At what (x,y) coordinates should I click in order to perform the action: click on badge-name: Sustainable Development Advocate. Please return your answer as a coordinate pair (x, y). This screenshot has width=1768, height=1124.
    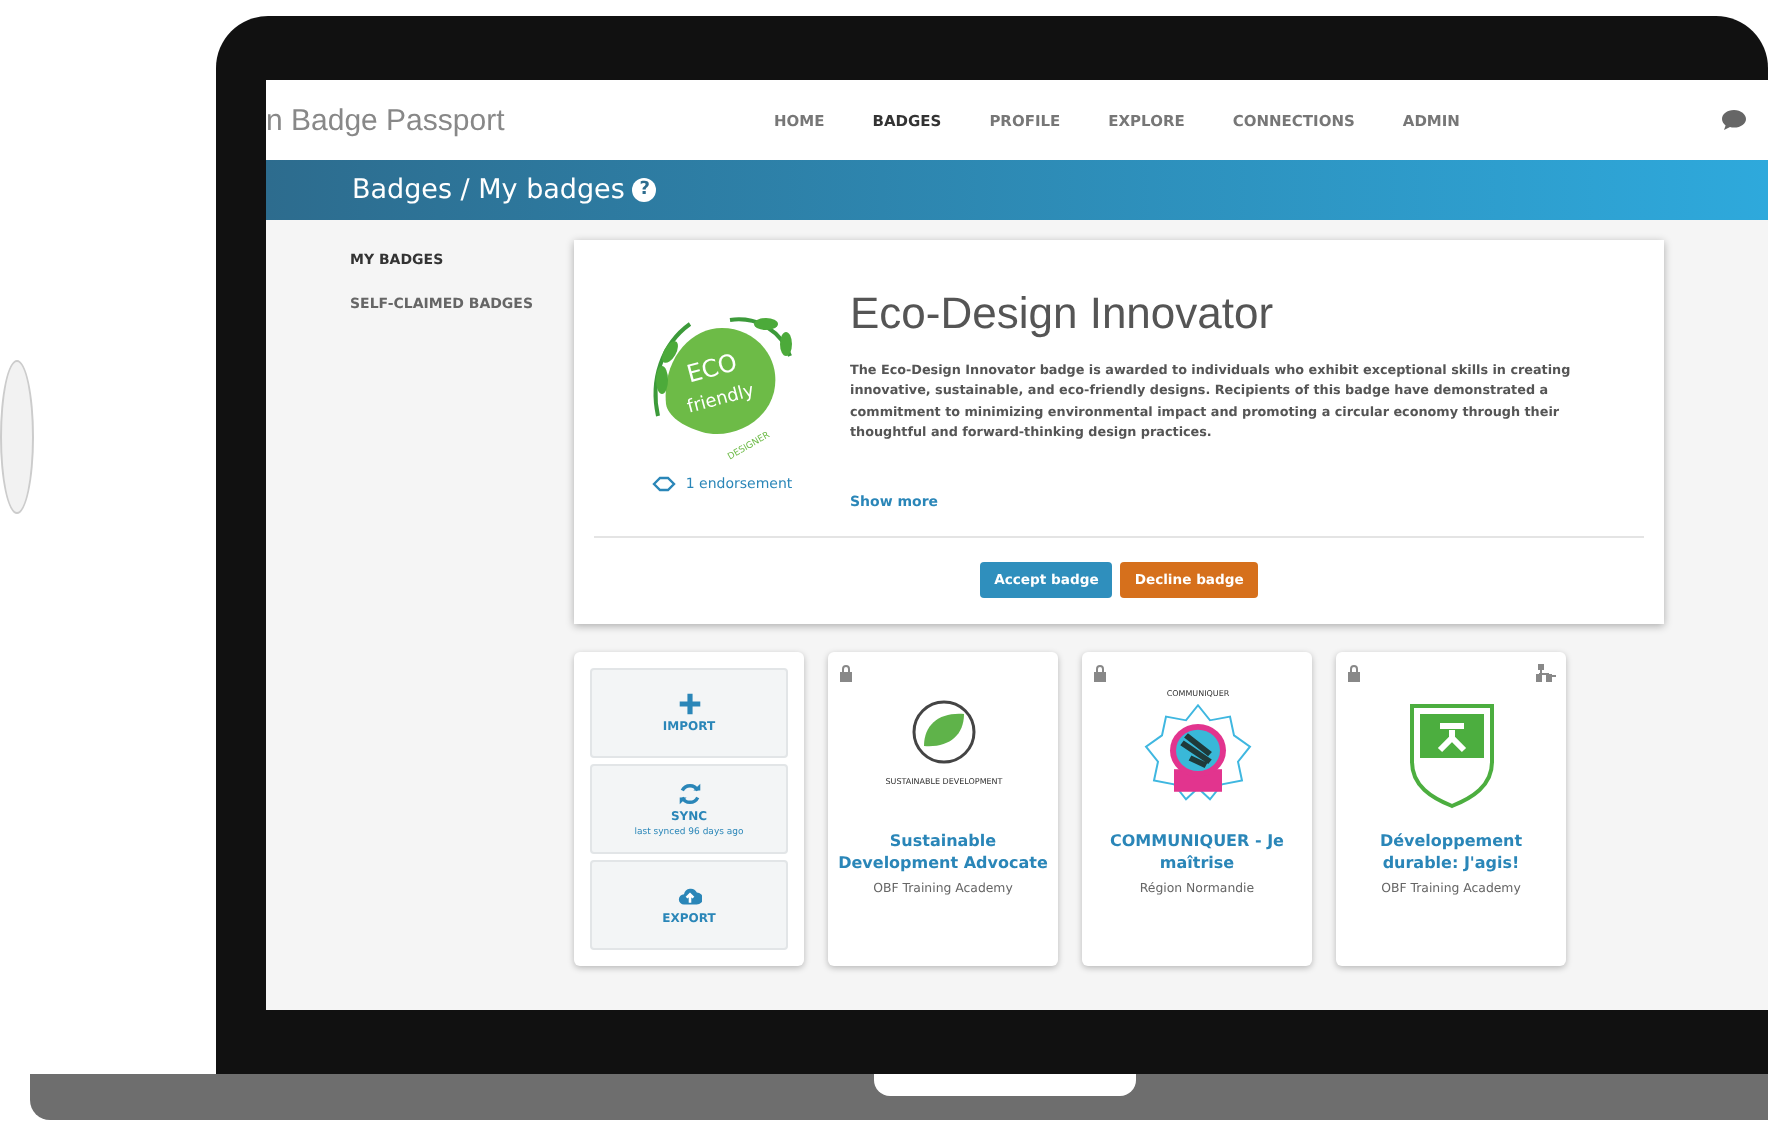
    Looking at the image, I should click on (943, 852).